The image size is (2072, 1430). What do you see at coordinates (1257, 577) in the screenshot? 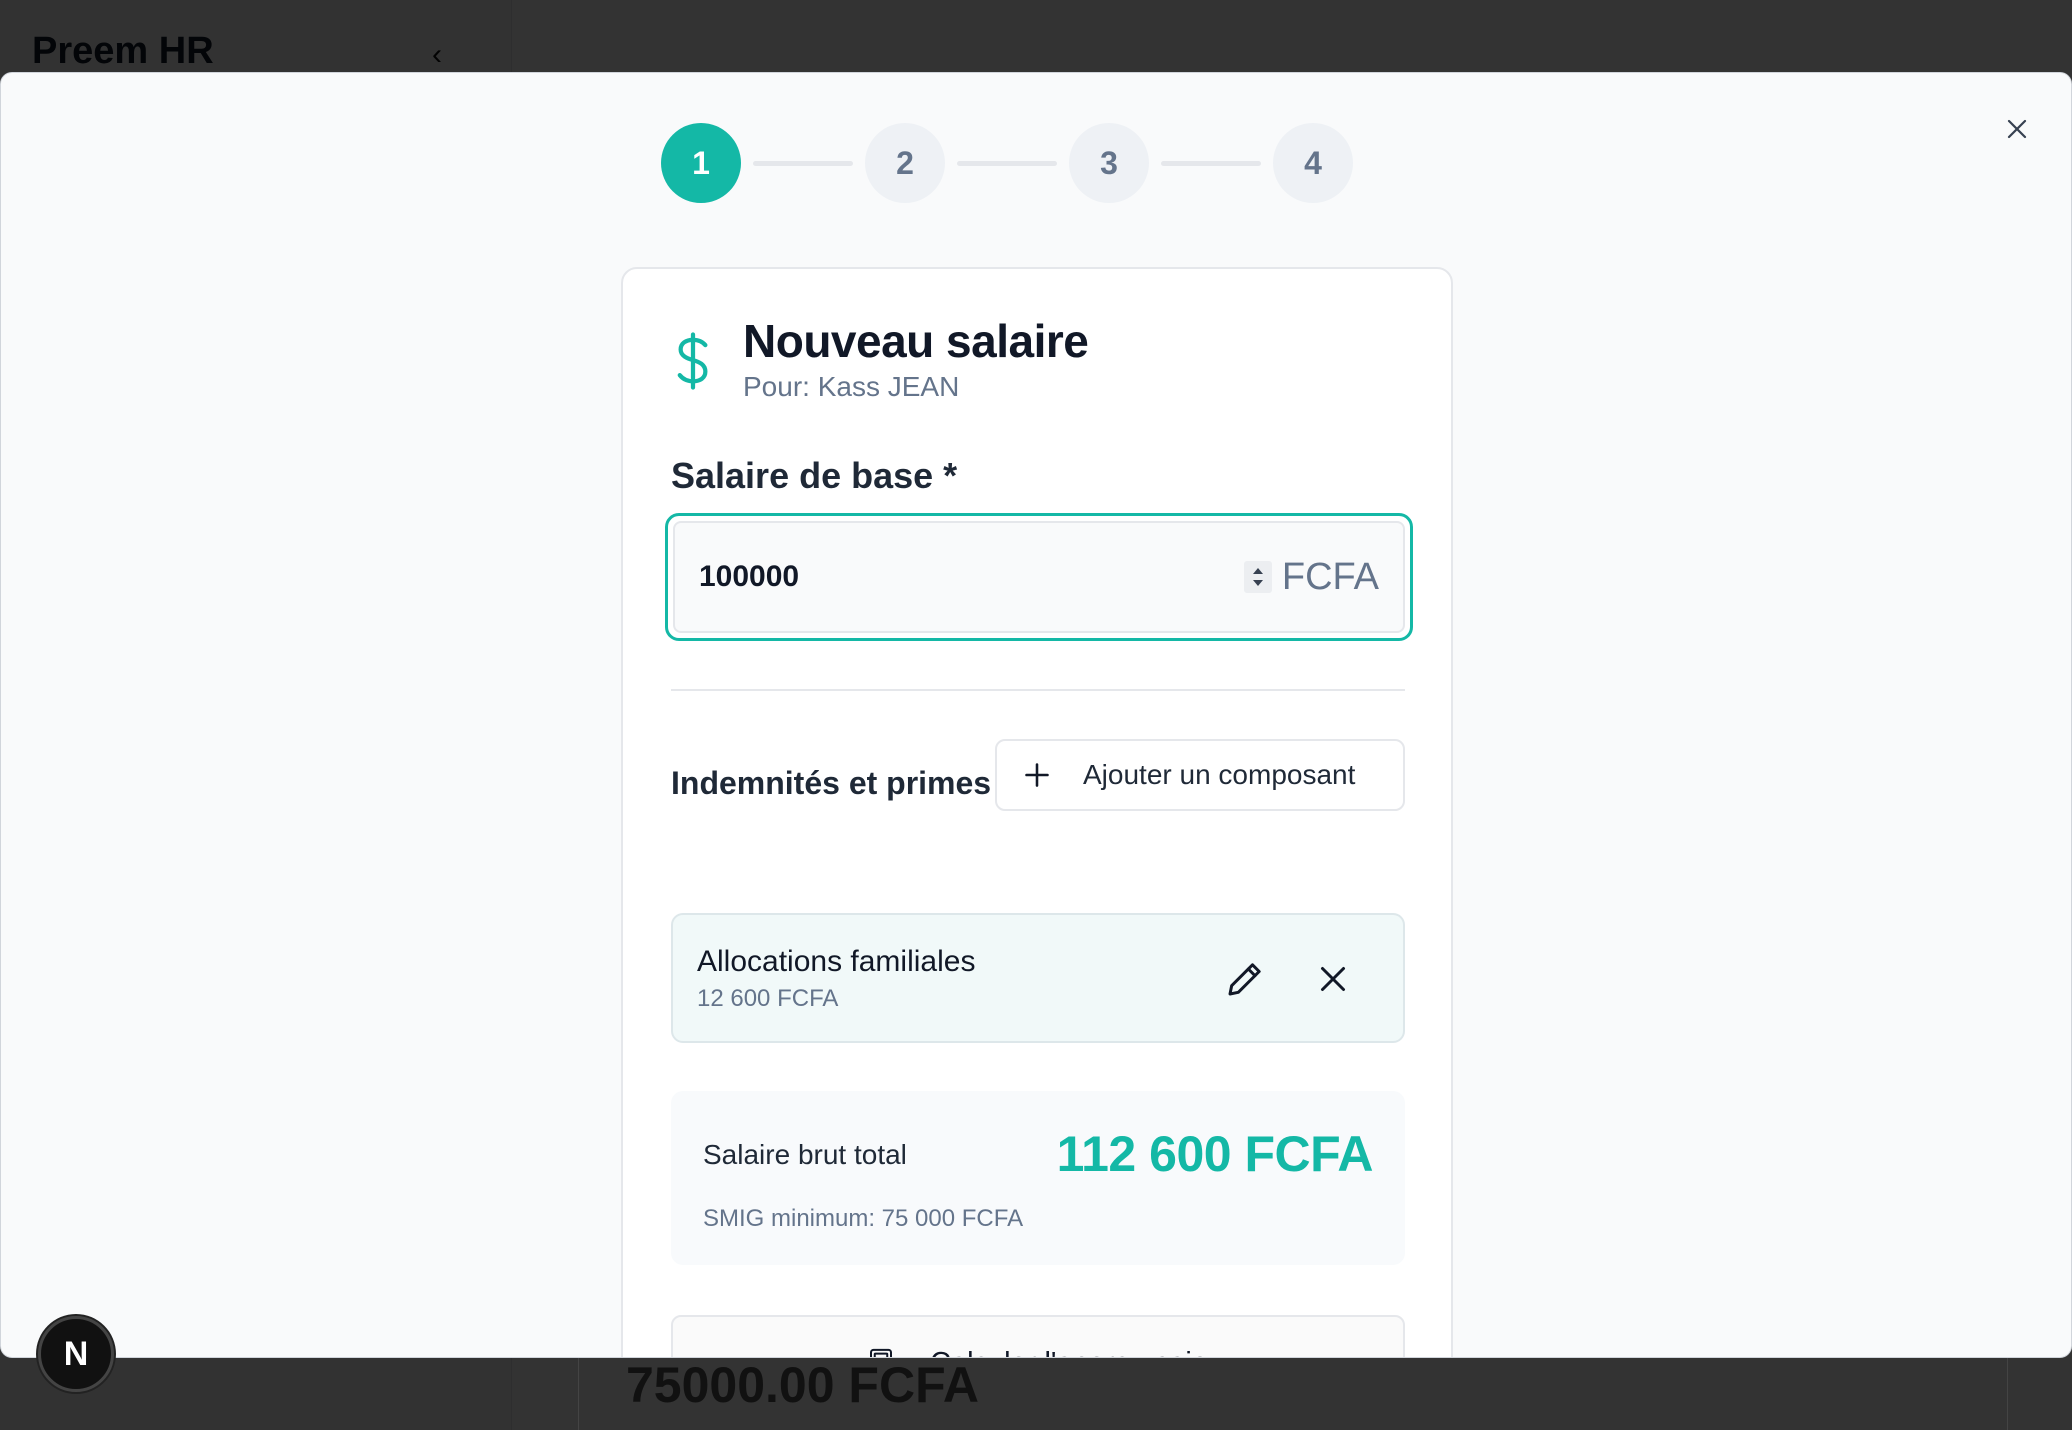
I see `number-spinner-icon` at bounding box center [1257, 577].